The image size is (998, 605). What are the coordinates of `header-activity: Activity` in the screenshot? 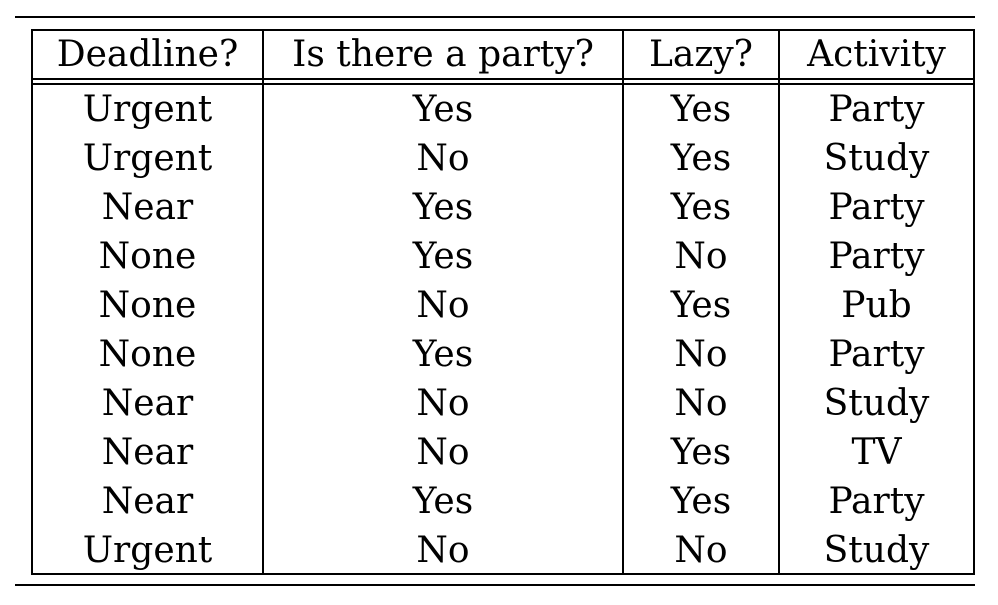 It's located at (876, 54).